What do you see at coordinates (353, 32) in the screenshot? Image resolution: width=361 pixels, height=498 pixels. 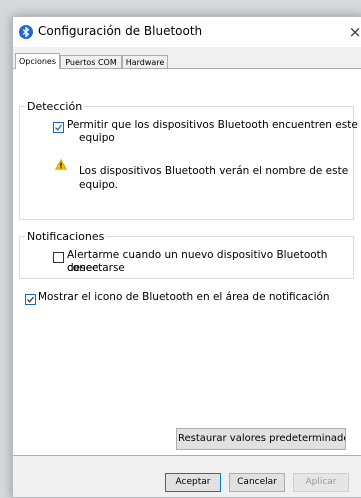 I see `close-button: ×` at bounding box center [353, 32].